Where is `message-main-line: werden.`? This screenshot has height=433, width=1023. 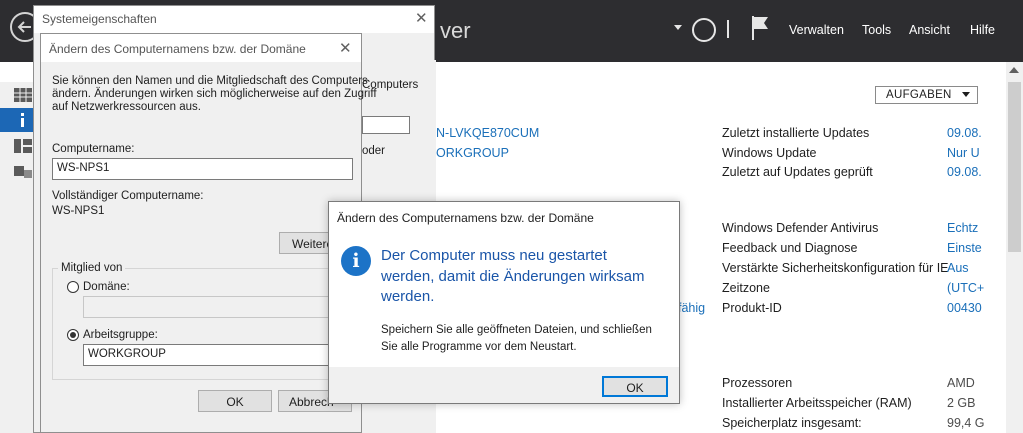 message-main-line: werden. is located at coordinates (408, 296).